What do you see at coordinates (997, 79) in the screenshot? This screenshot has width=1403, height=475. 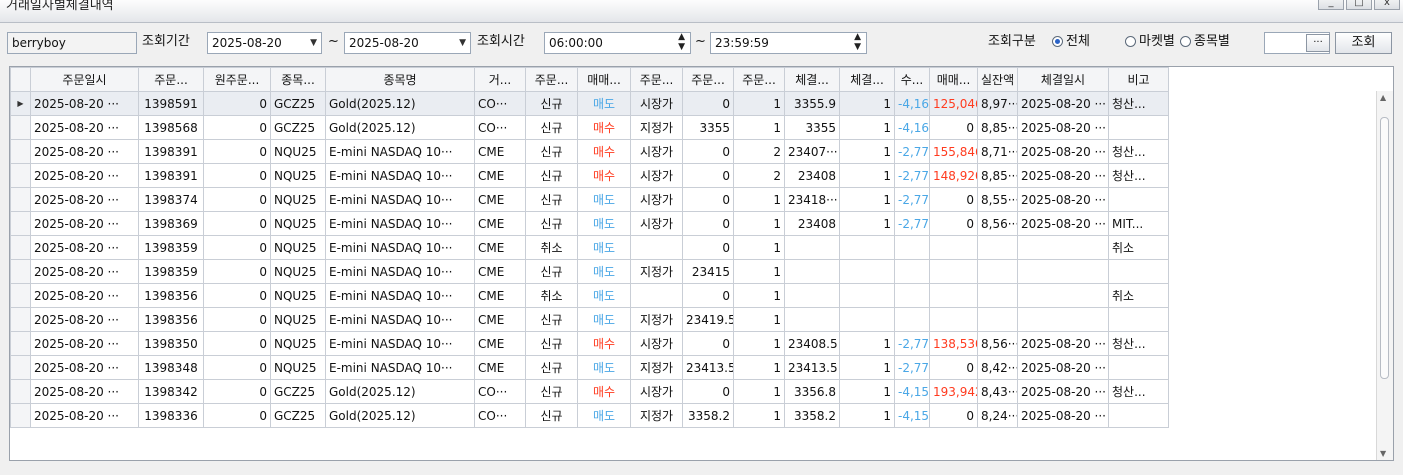 I see `column-header-real-balance: 실잔액` at bounding box center [997, 79].